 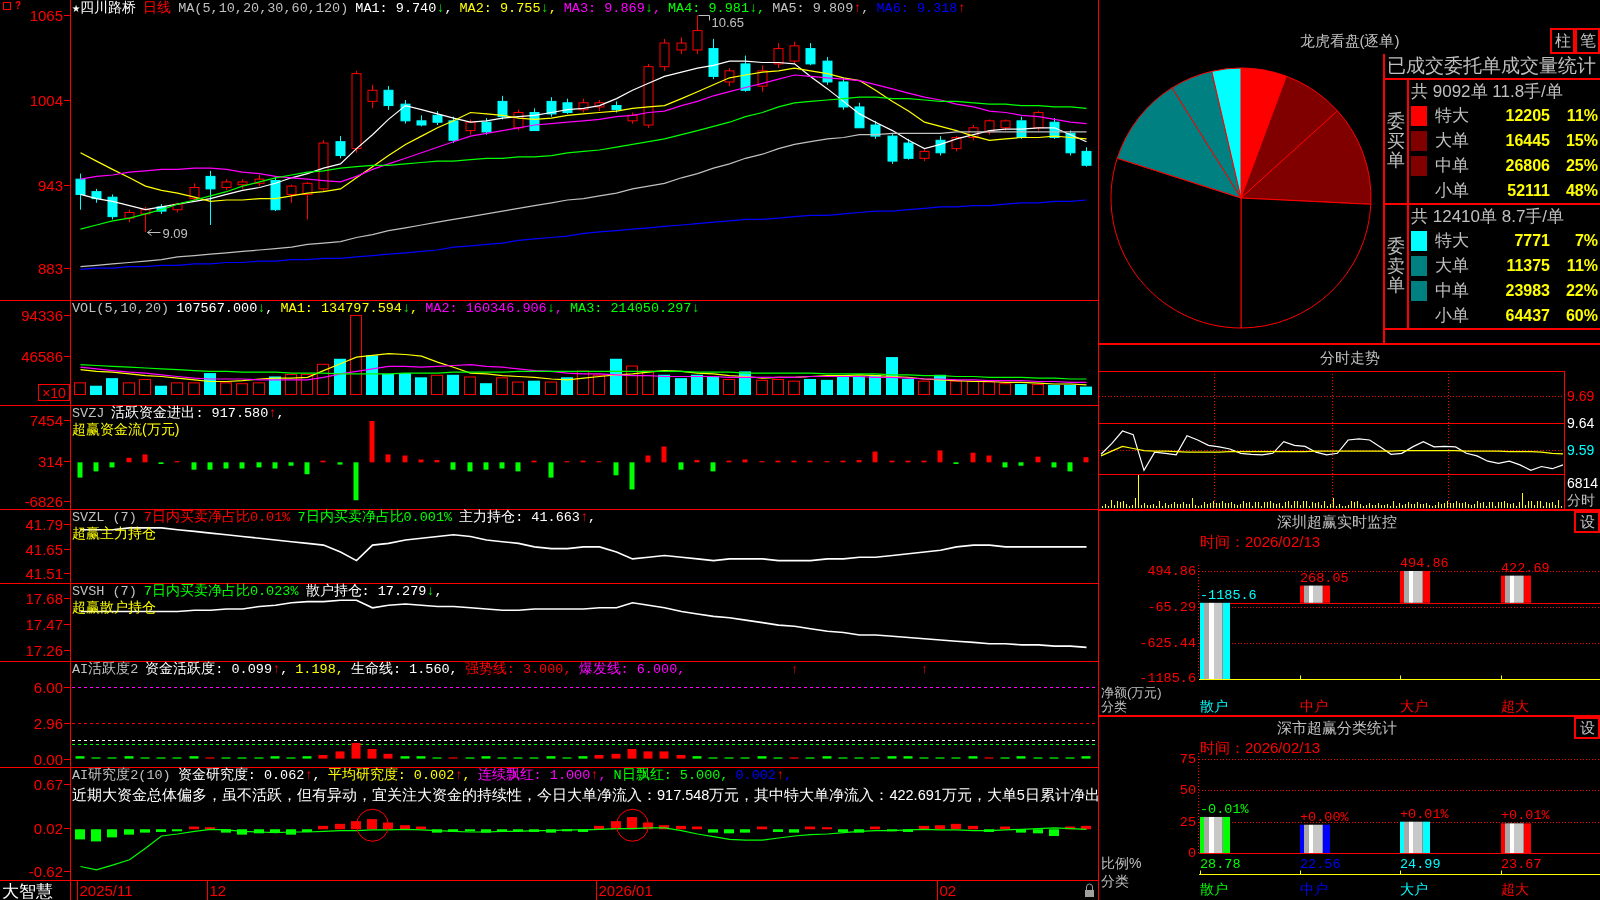 What do you see at coordinates (1349, 357) in the screenshot?
I see `panel-title: 分时走势` at bounding box center [1349, 357].